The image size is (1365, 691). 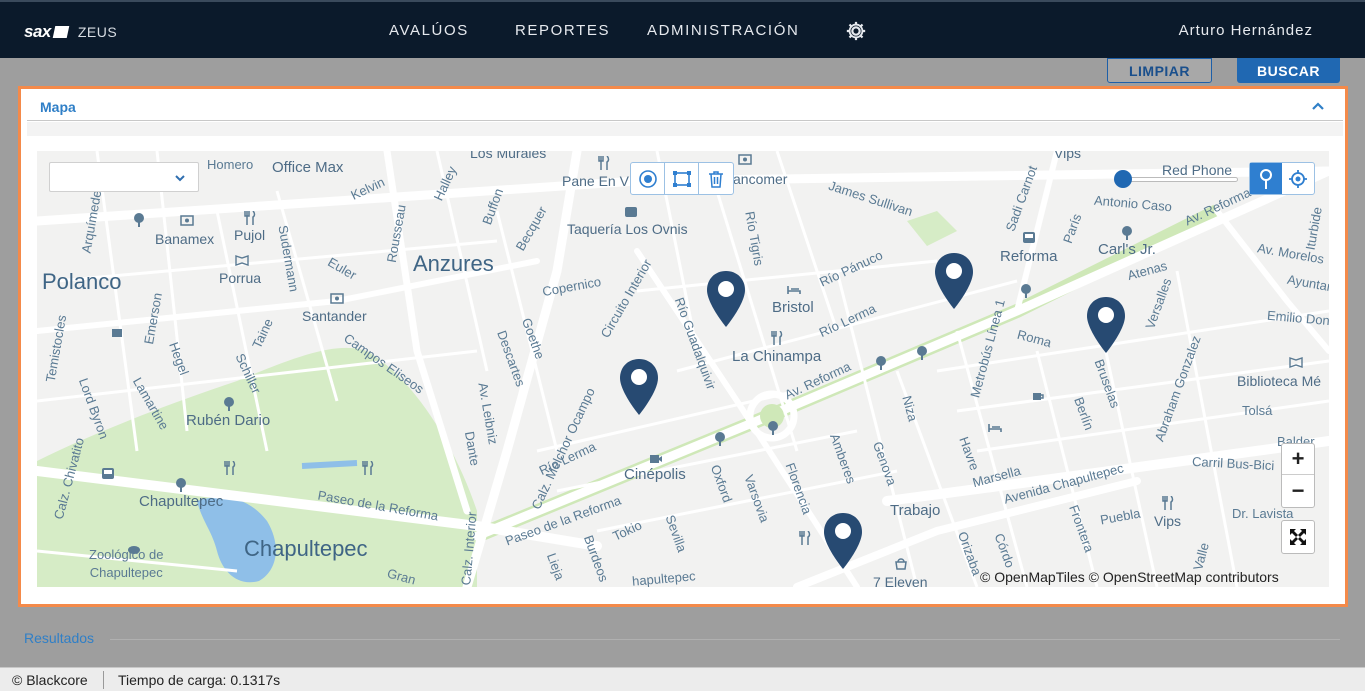 What do you see at coordinates (308, 167) in the screenshot?
I see `map-label-office-max: Office Max` at bounding box center [308, 167].